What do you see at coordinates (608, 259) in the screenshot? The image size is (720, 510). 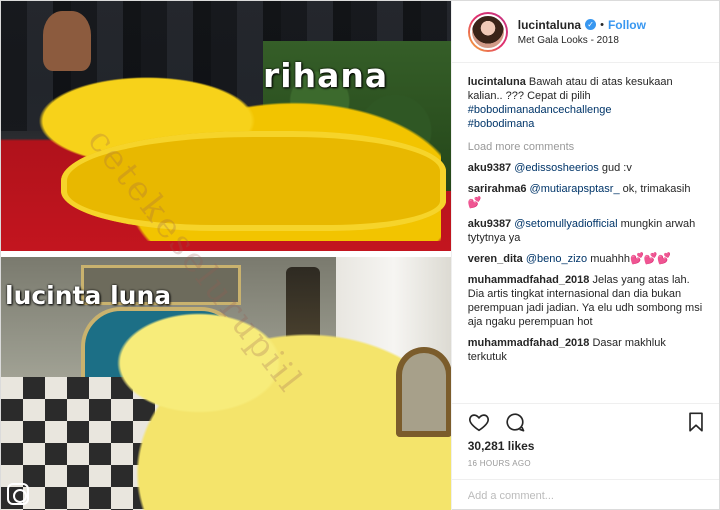 I see `comment-text: muahhh` at bounding box center [608, 259].